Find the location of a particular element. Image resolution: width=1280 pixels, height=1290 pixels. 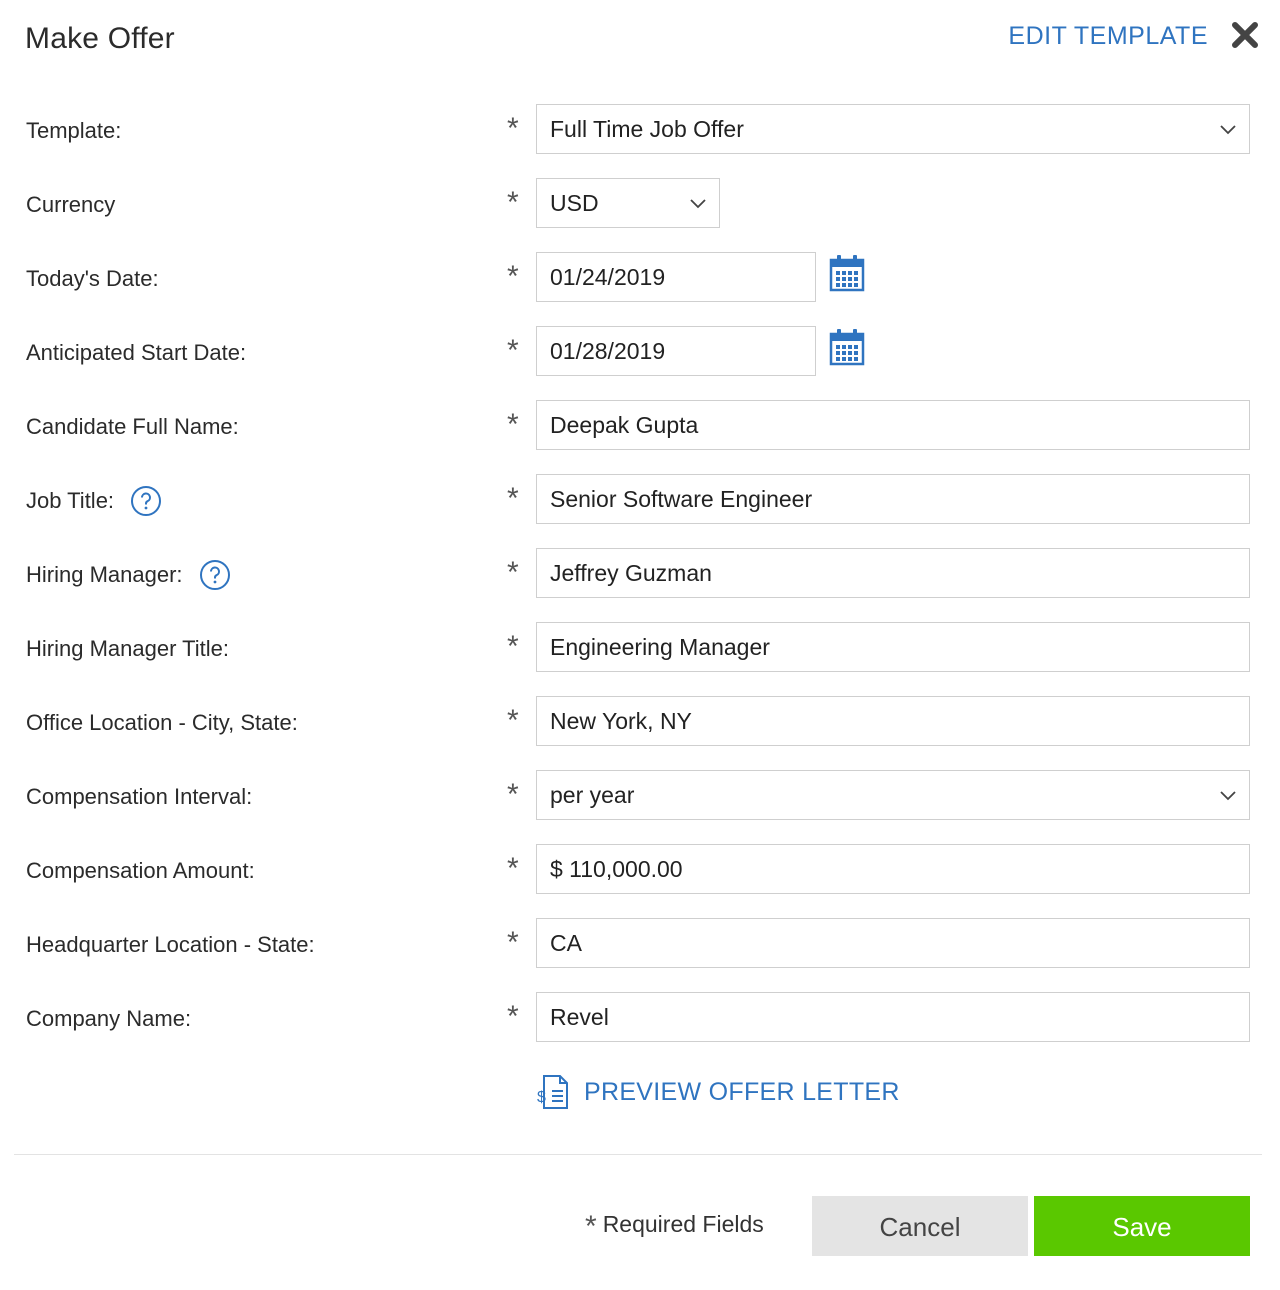

comp-amount-label: Compensation Amount: is located at coordinates (140, 870).